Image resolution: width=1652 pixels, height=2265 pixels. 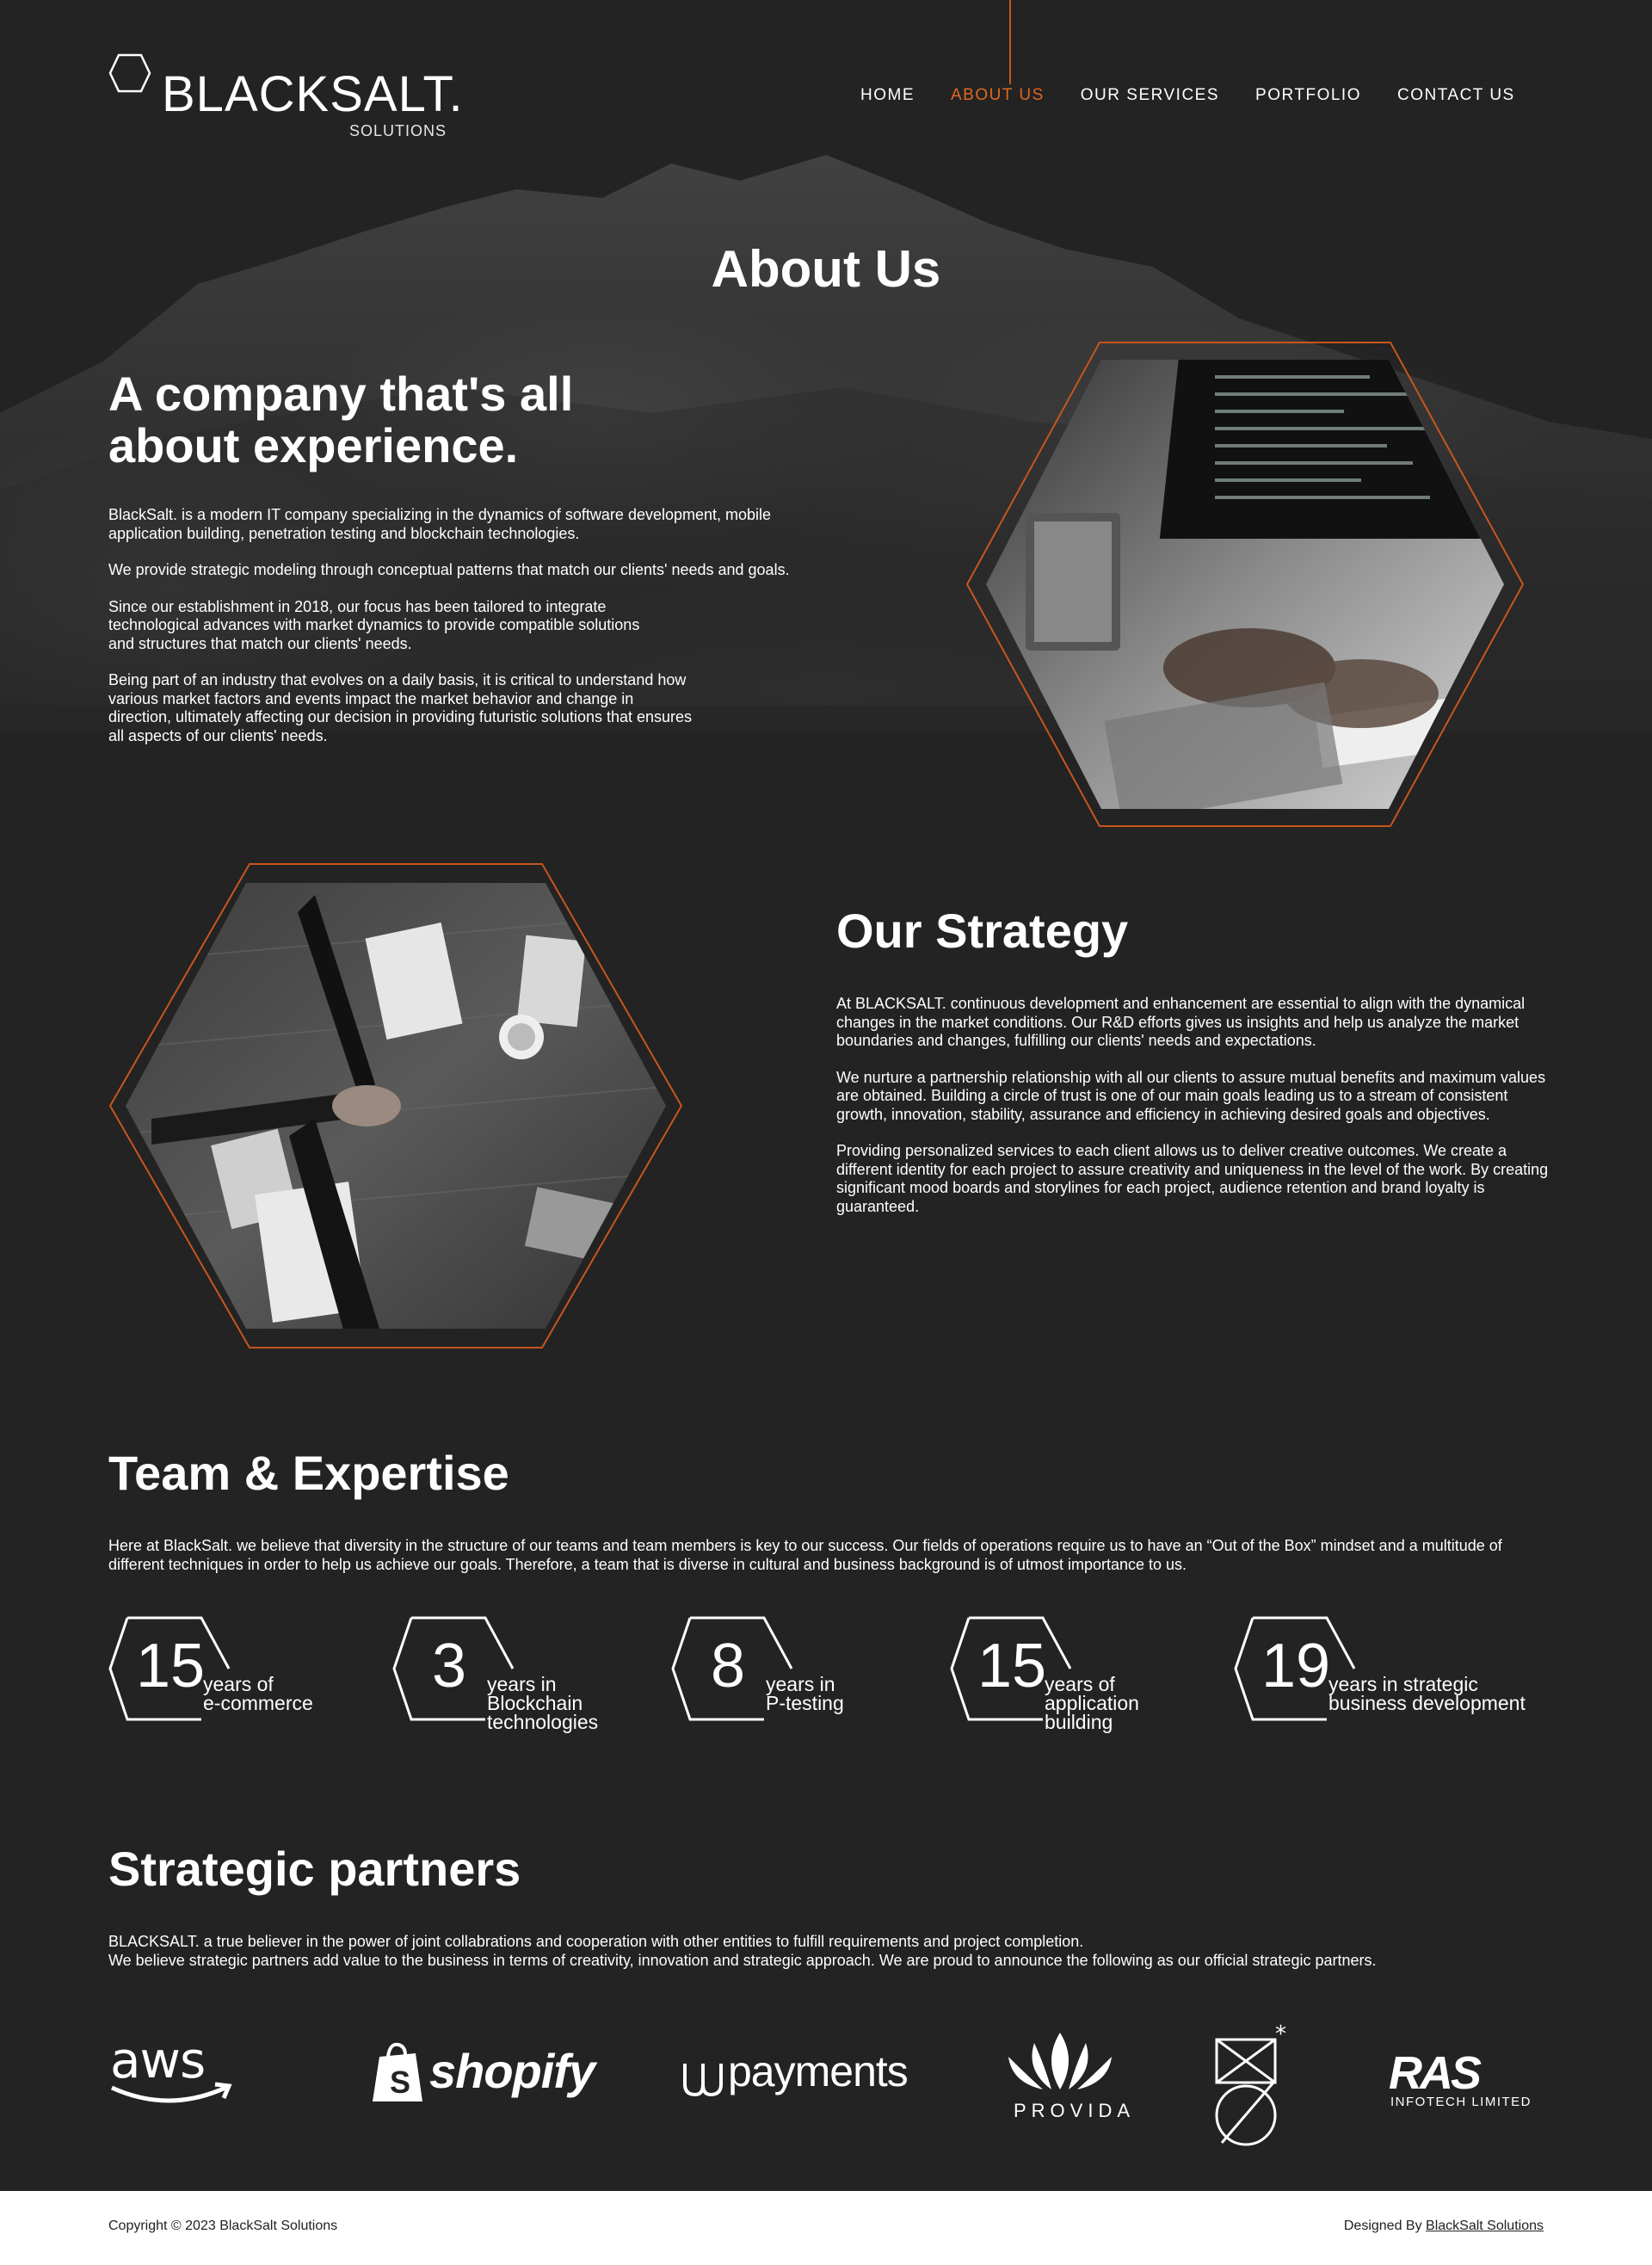 I want to click on teamwork-hexagon-image, so click(x=395, y=1106).